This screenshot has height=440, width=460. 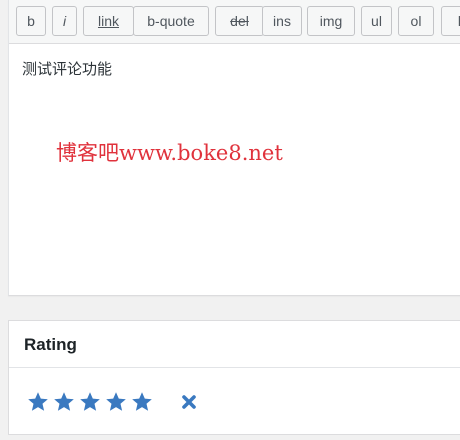 I want to click on rating-title: Rating, so click(x=50, y=344).